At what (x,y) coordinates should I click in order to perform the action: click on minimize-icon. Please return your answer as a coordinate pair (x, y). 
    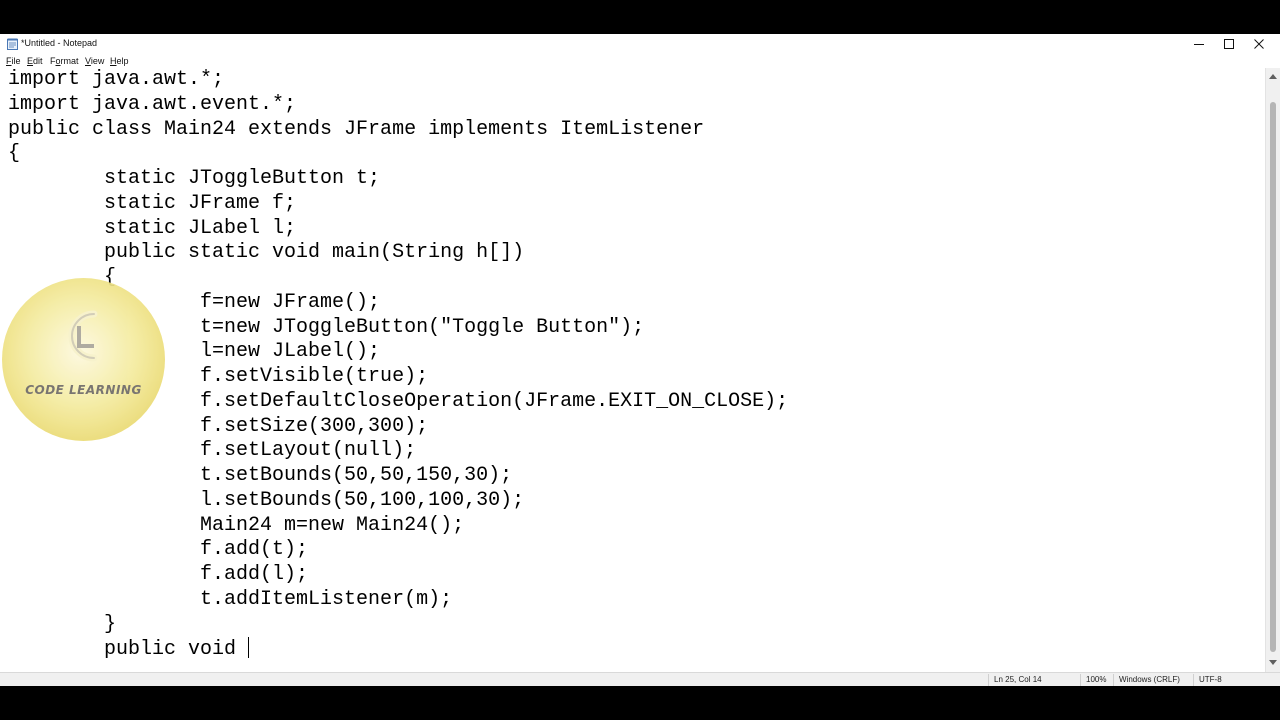
    Looking at the image, I should click on (1199, 44).